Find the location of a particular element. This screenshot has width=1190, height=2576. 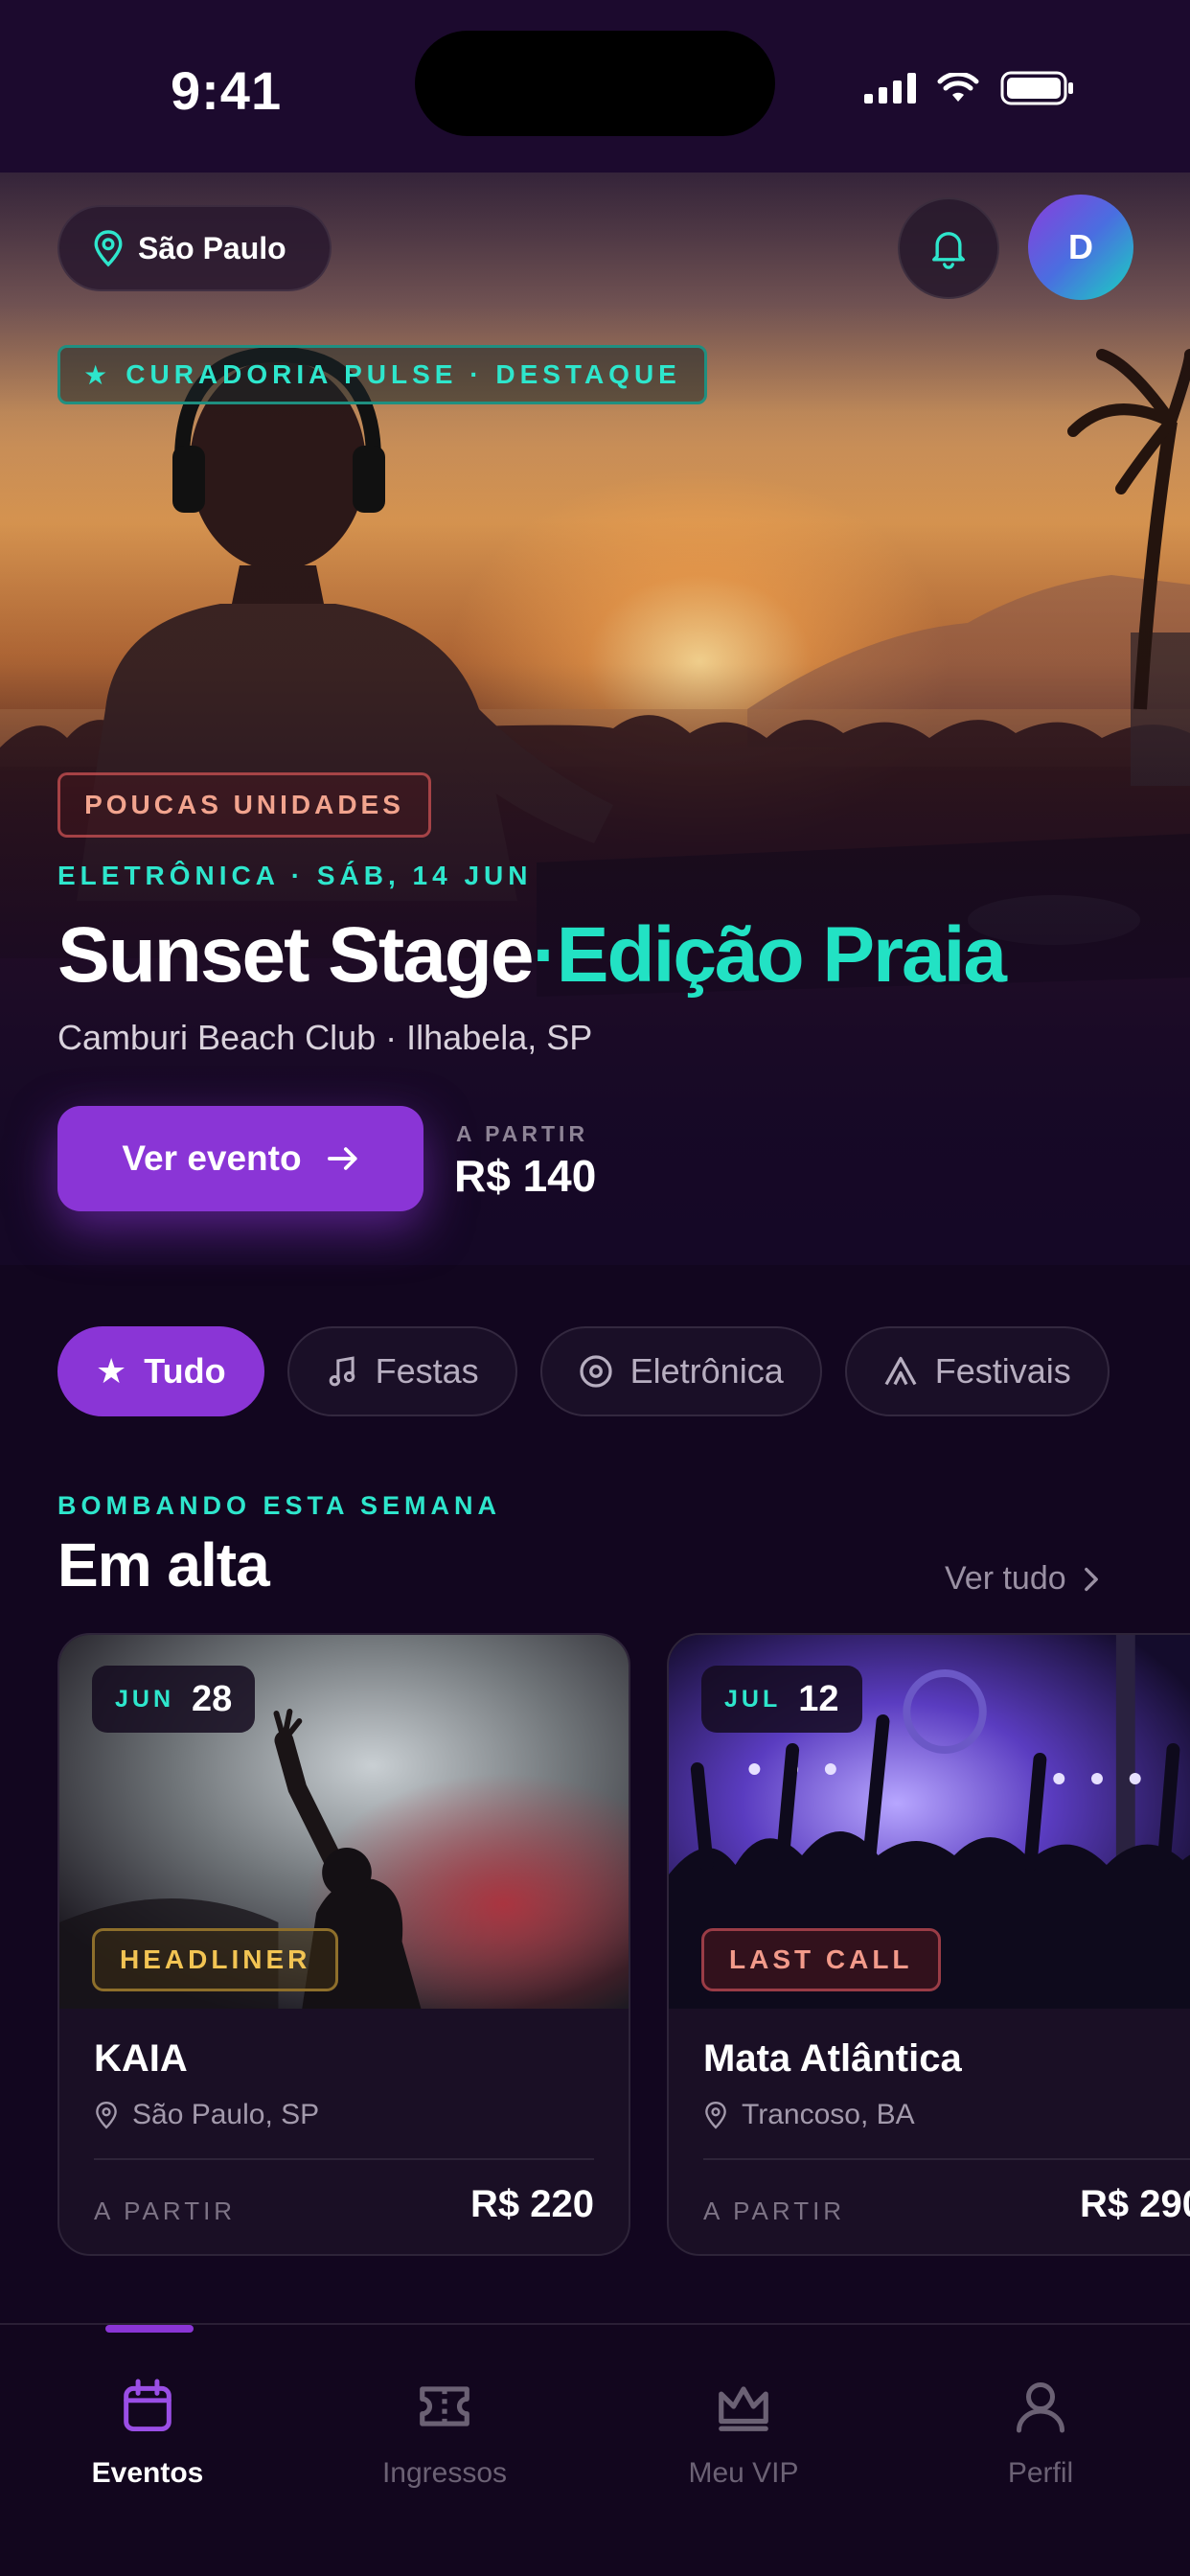

filter-chip-tudo: ★ Tudo is located at coordinates (160, 1371).